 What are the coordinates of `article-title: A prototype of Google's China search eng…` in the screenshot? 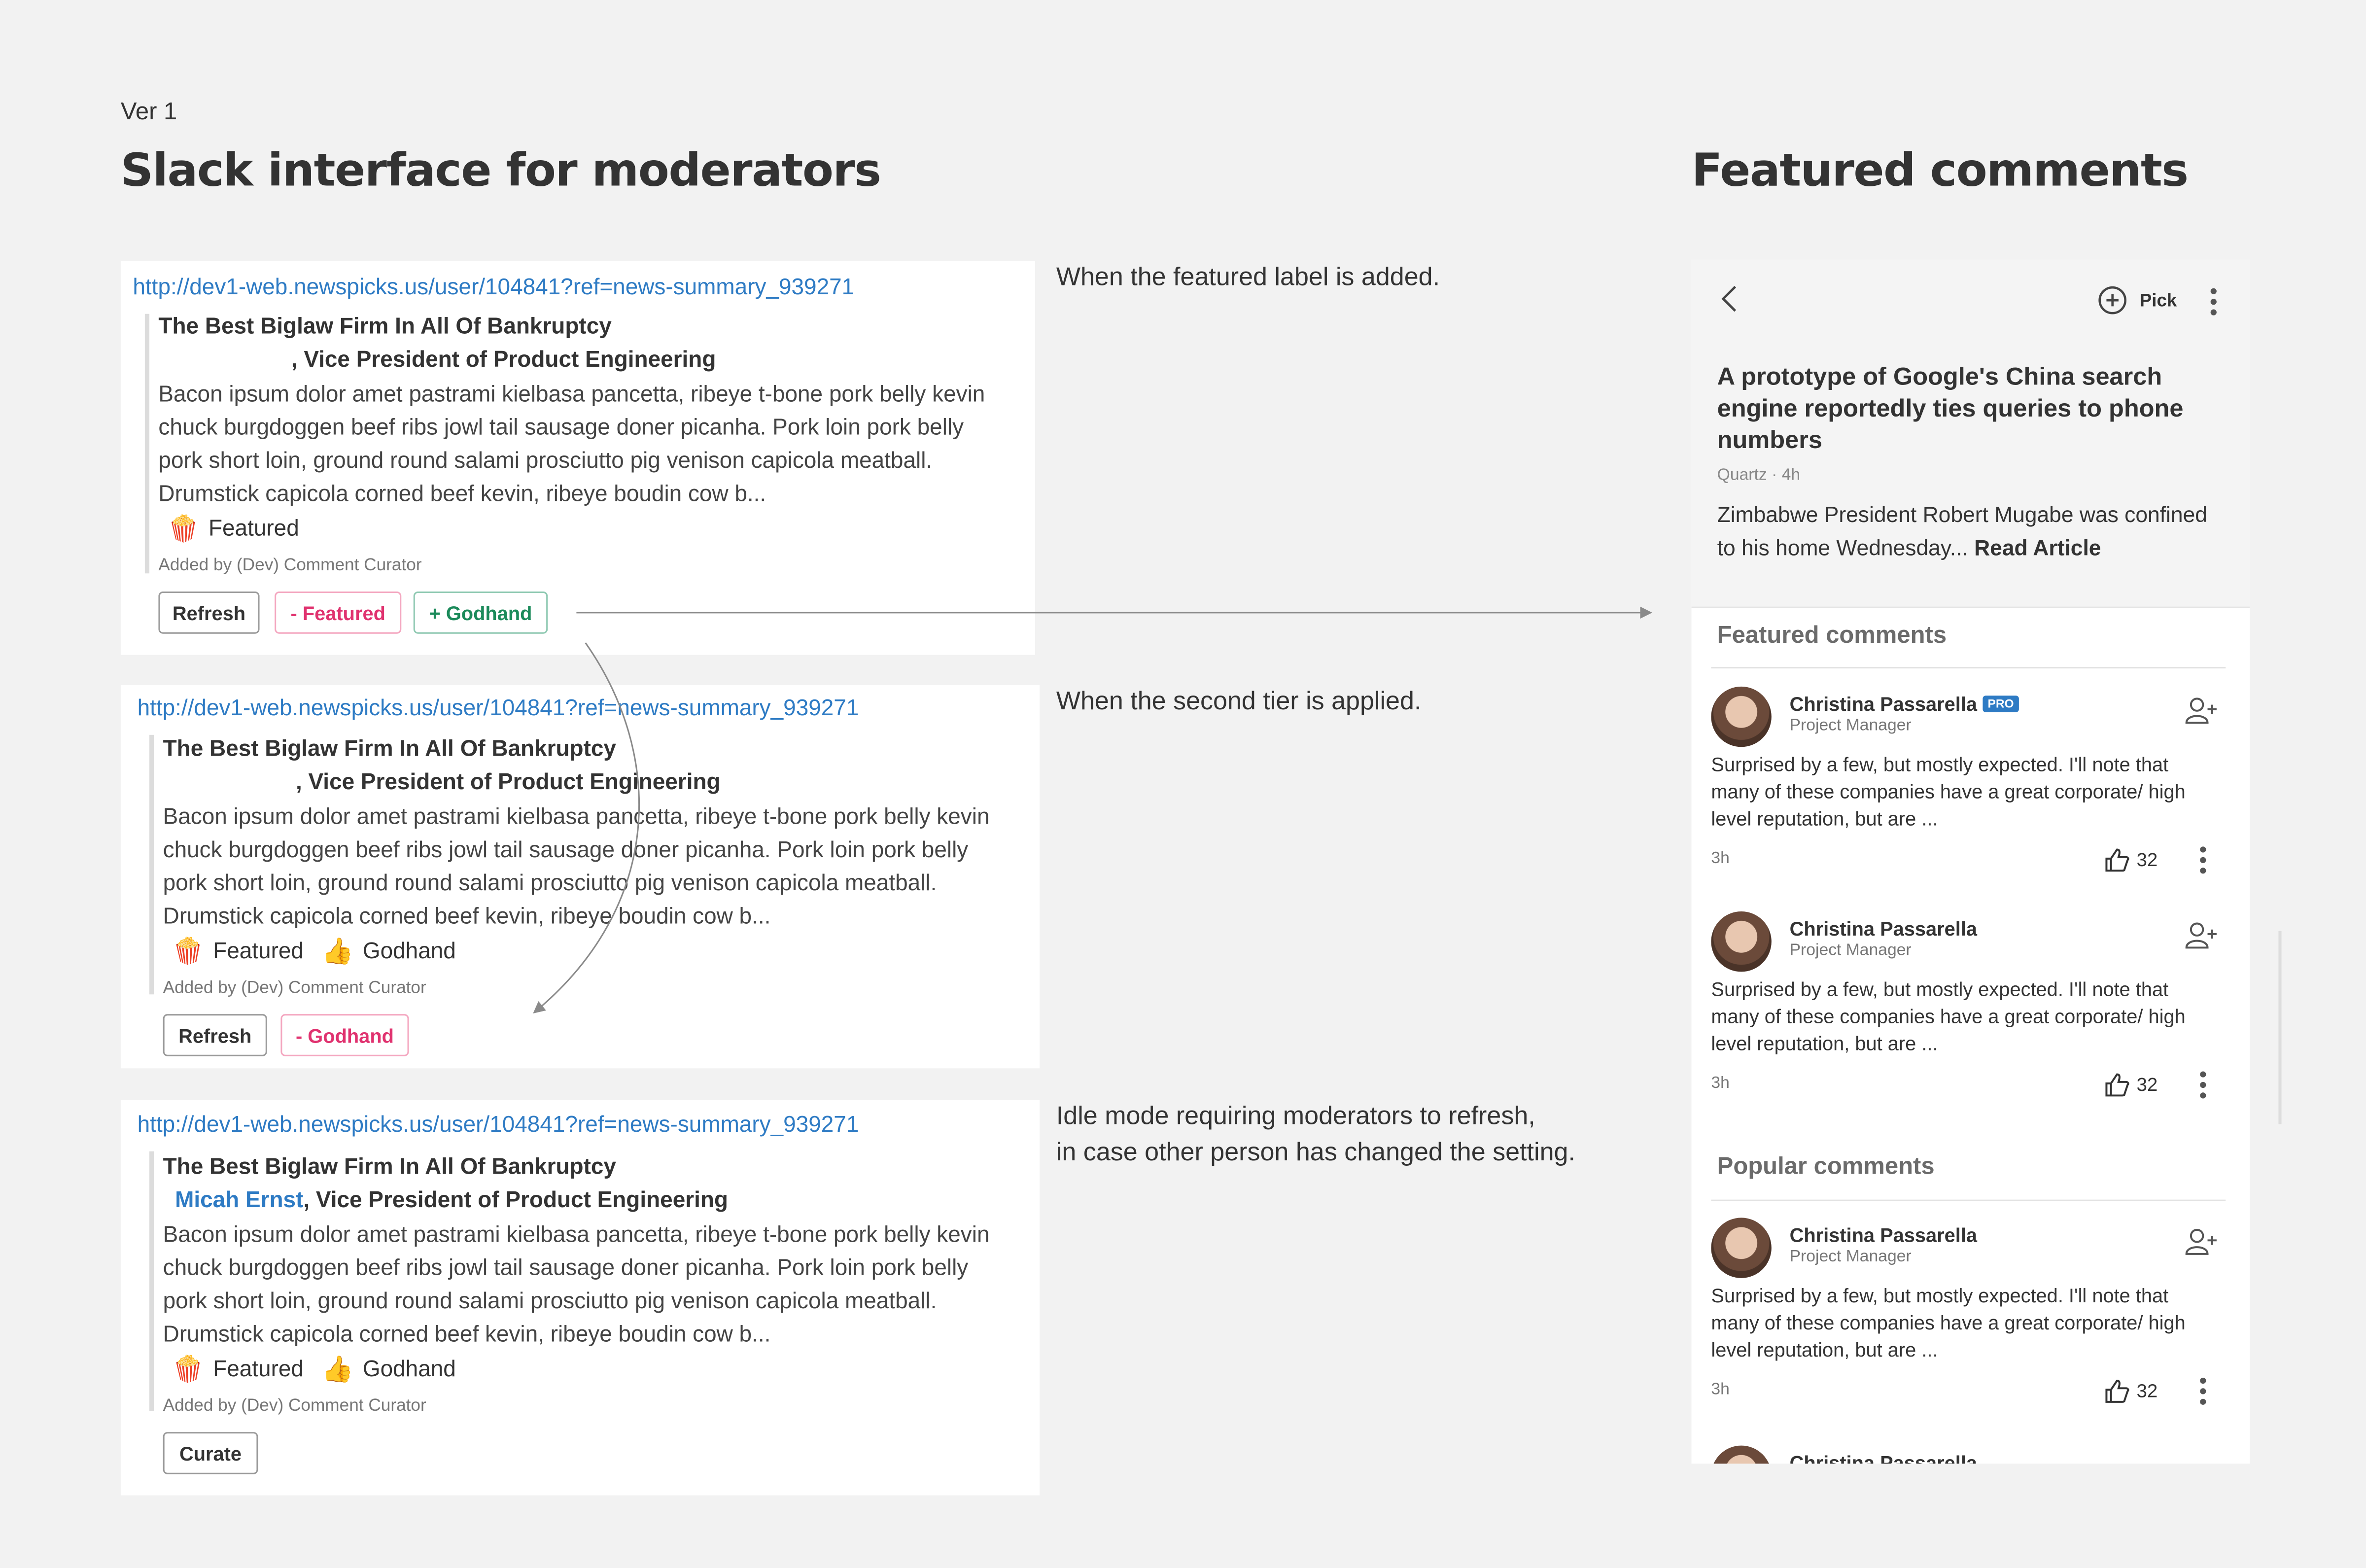 It's located at (1966, 409).